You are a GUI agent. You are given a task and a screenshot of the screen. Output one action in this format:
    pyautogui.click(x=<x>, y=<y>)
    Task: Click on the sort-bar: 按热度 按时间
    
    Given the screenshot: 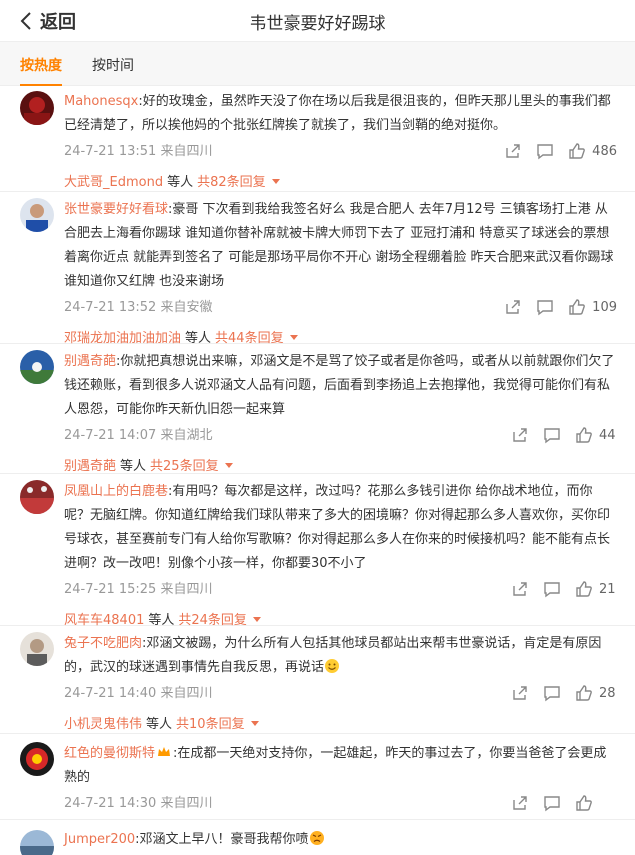 What is the action you would take?
    pyautogui.click(x=317, y=64)
    